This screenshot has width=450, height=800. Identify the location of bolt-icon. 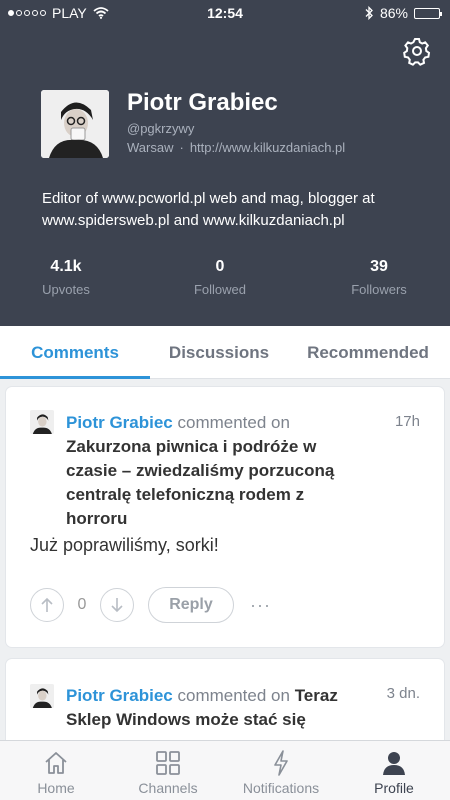
(281, 763).